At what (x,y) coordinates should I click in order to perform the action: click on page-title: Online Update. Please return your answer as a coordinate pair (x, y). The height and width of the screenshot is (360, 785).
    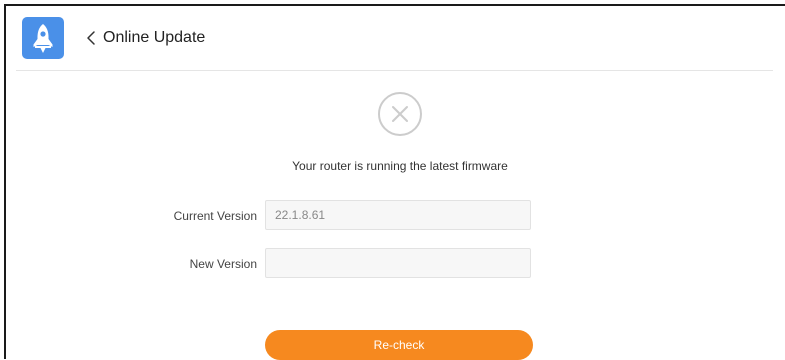
    Looking at the image, I should click on (154, 37).